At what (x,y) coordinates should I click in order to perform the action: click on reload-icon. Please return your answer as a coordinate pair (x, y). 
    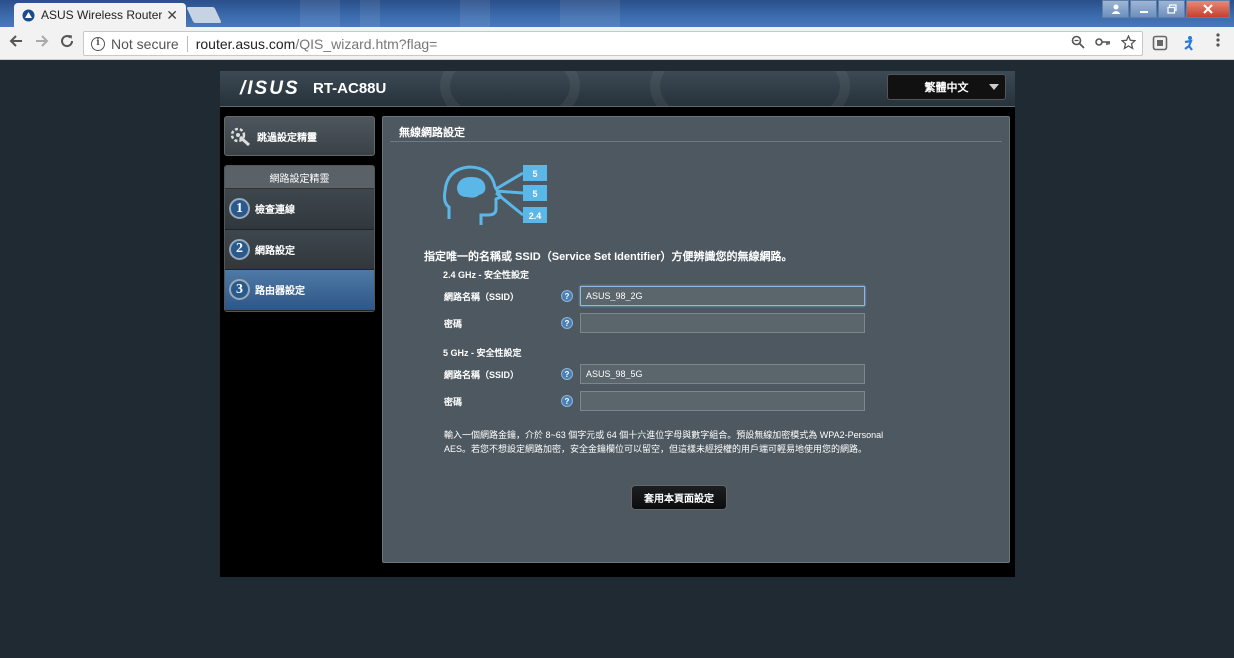
    Looking at the image, I should click on (67, 43).